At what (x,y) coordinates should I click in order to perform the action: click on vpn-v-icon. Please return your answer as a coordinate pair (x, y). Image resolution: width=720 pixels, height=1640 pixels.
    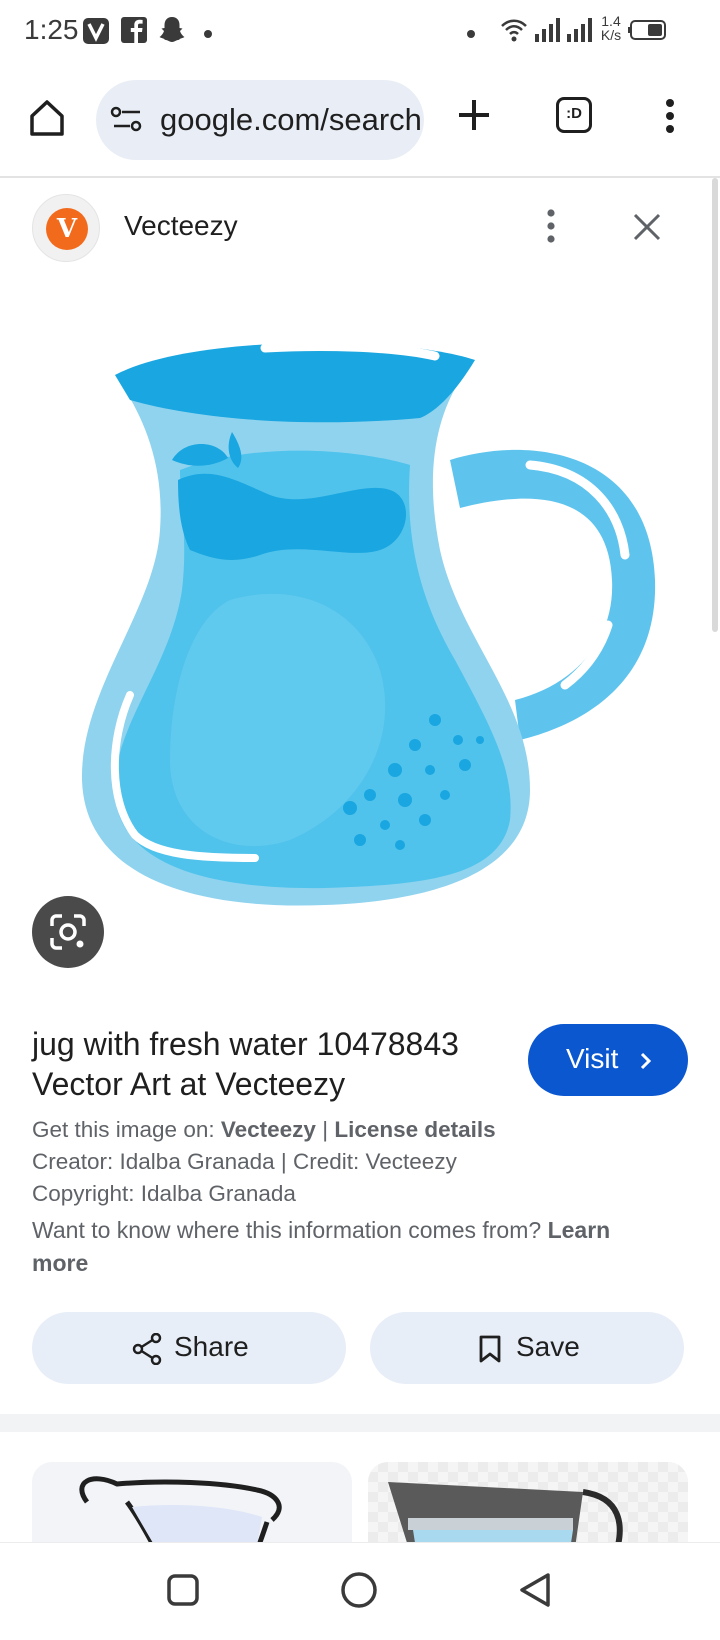
    Looking at the image, I should click on (96, 33).